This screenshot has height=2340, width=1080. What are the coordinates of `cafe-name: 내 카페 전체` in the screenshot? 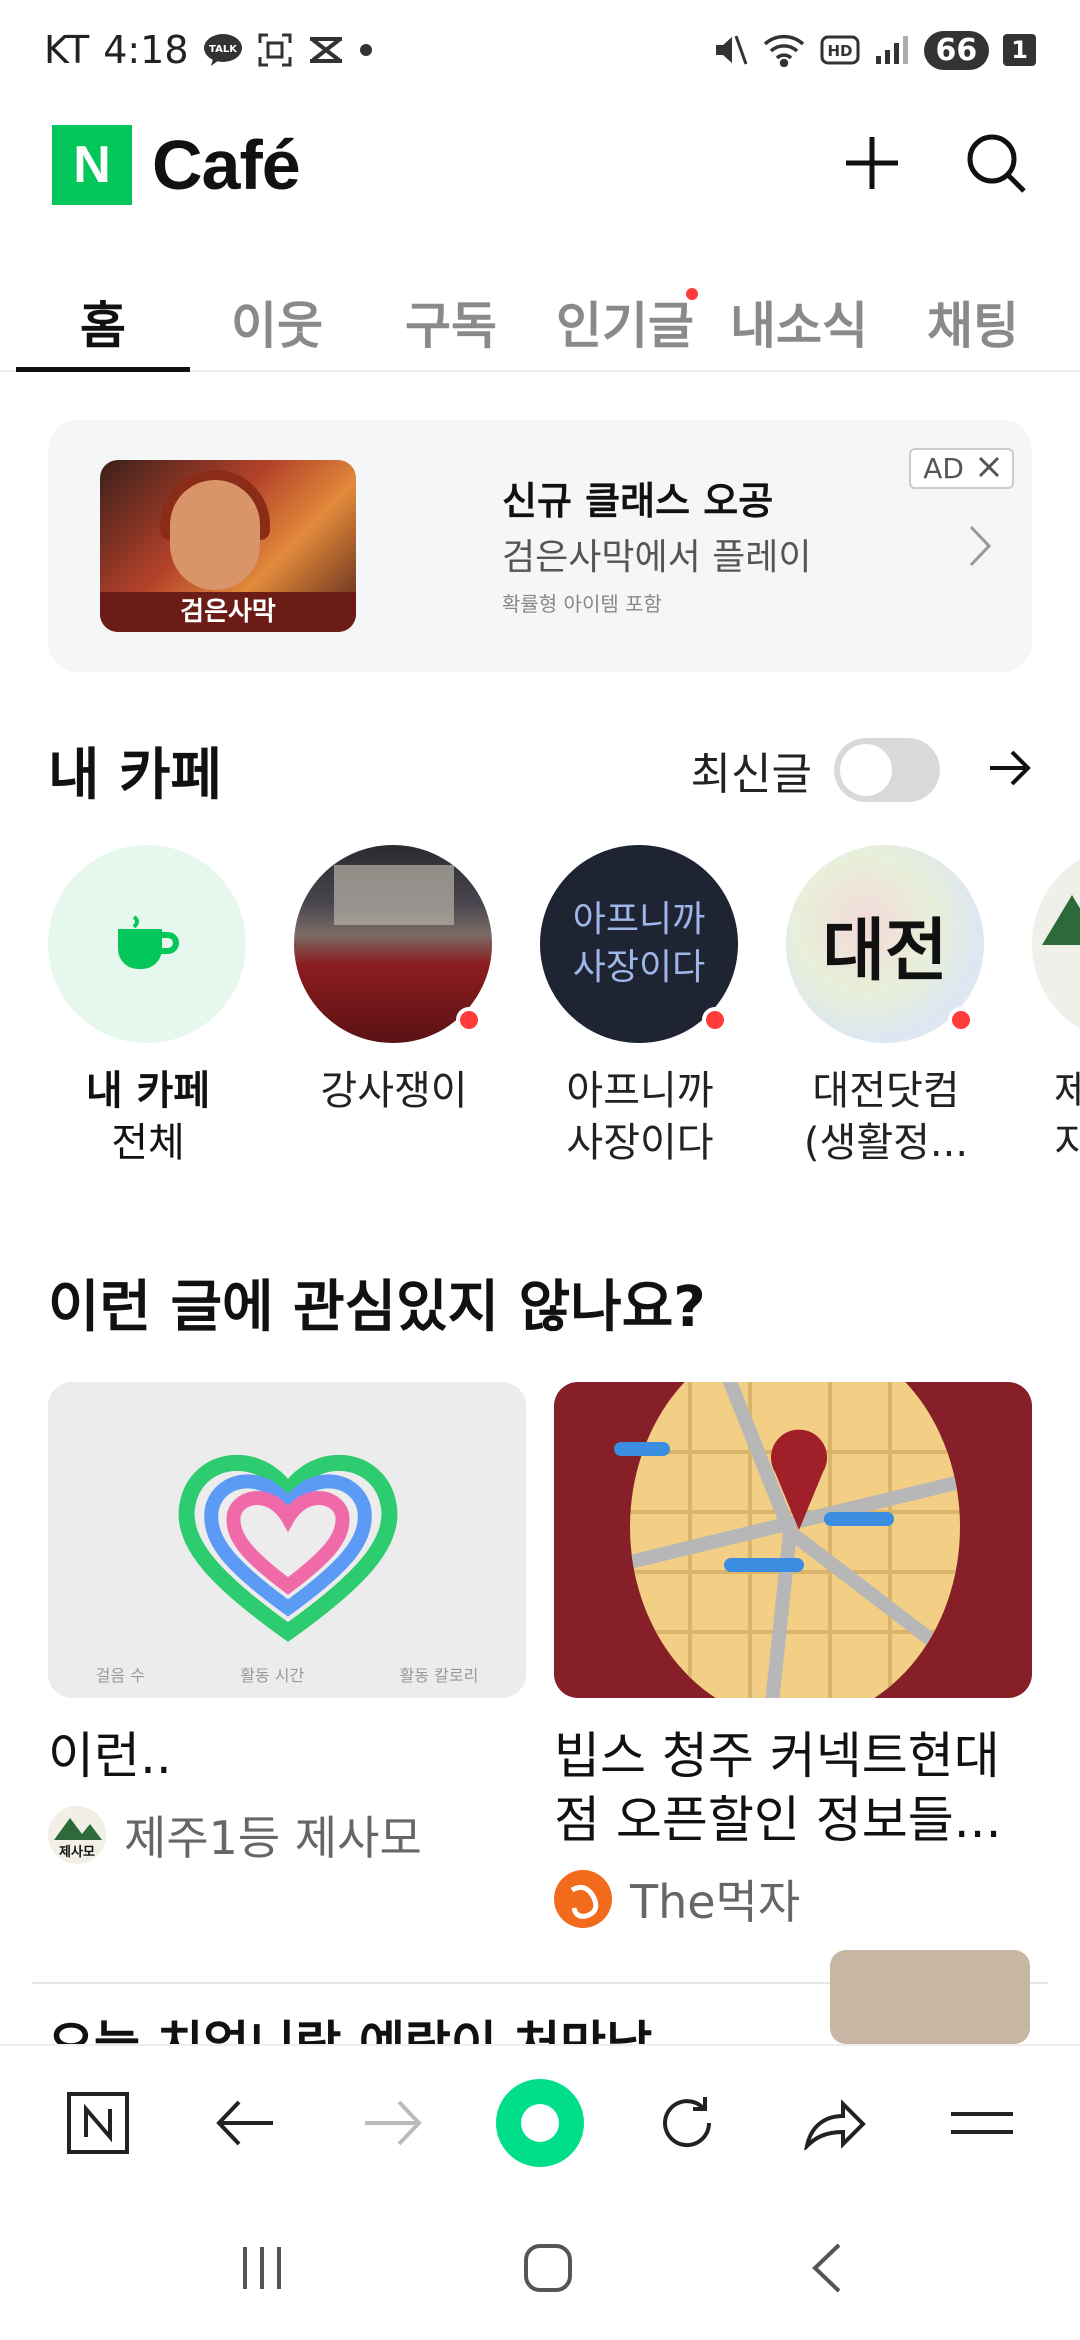 It's located at (148, 1117).